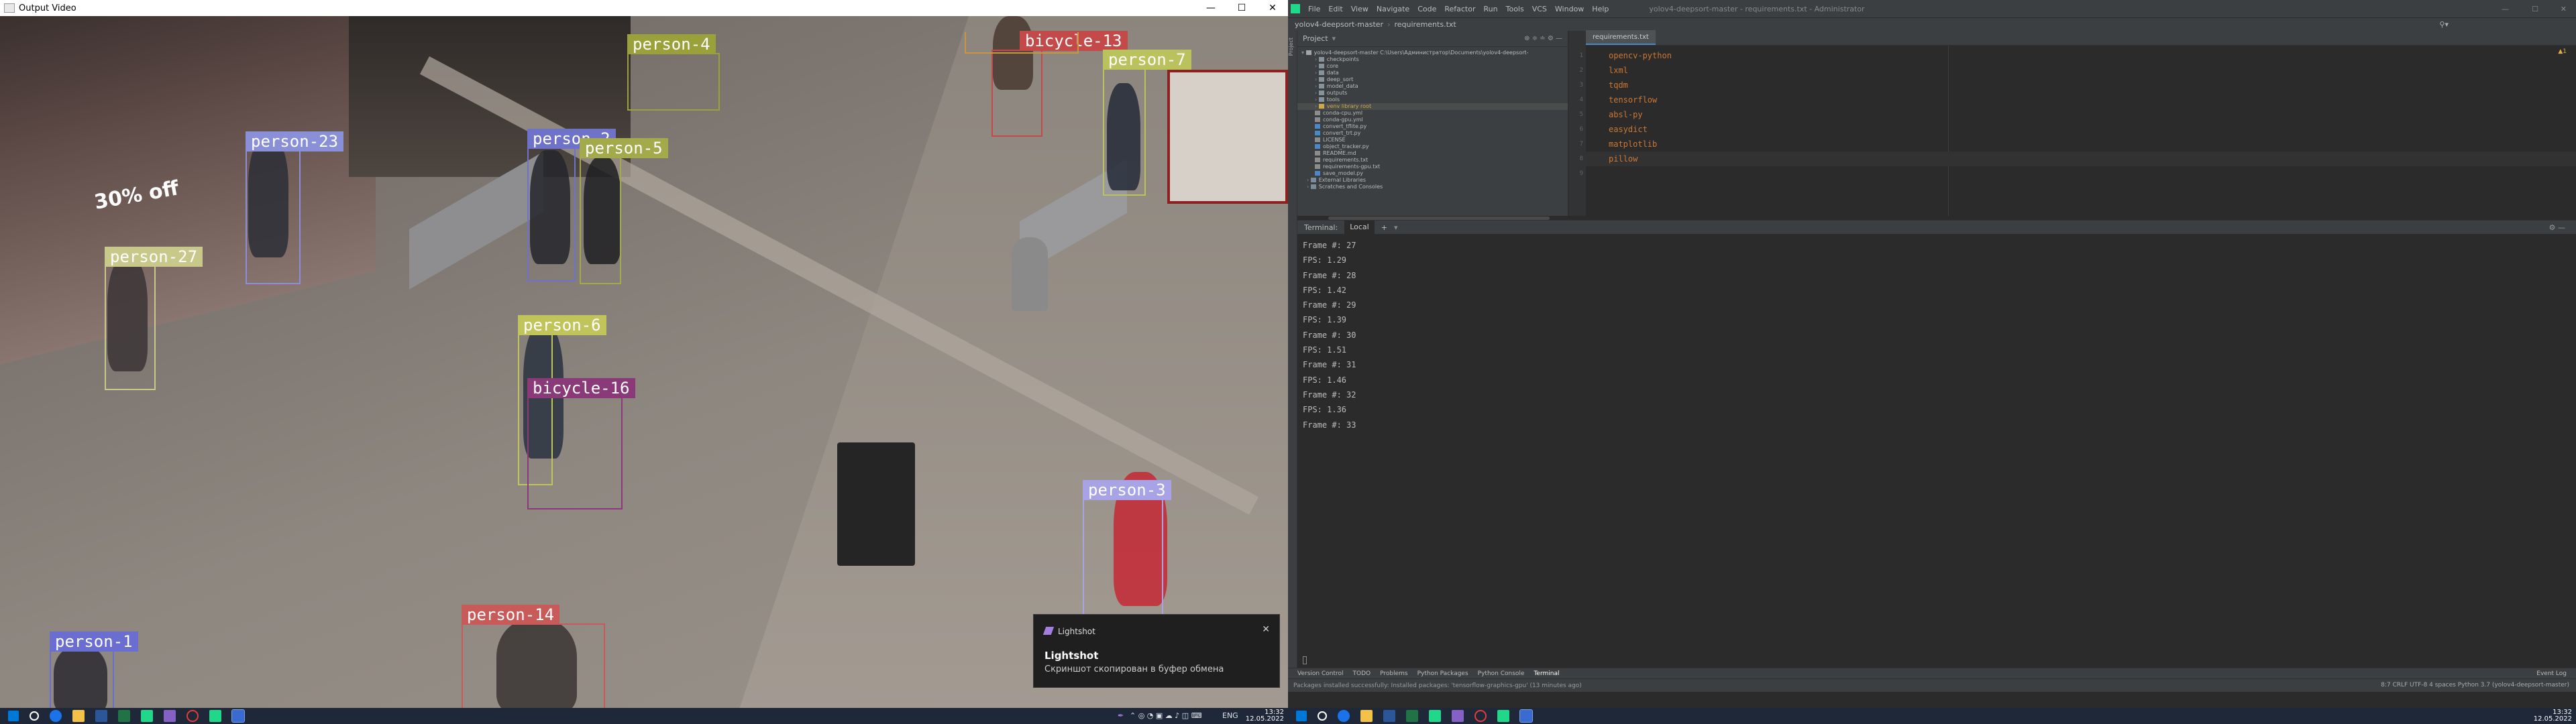 The height and width of the screenshot is (724, 2576). I want to click on code-line: 9, so click(2078, 174).